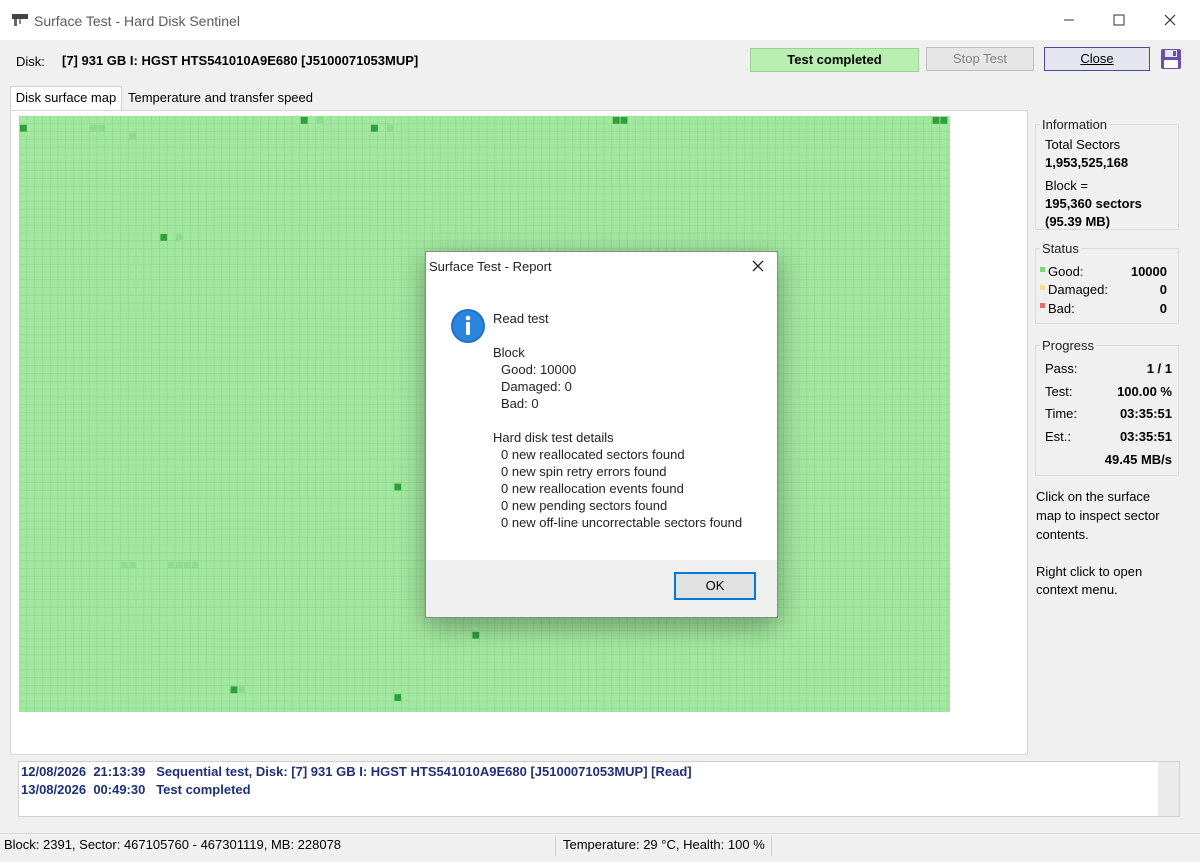 The width and height of the screenshot is (1200, 862). I want to click on time-value: 03:35:51, so click(1145, 413).